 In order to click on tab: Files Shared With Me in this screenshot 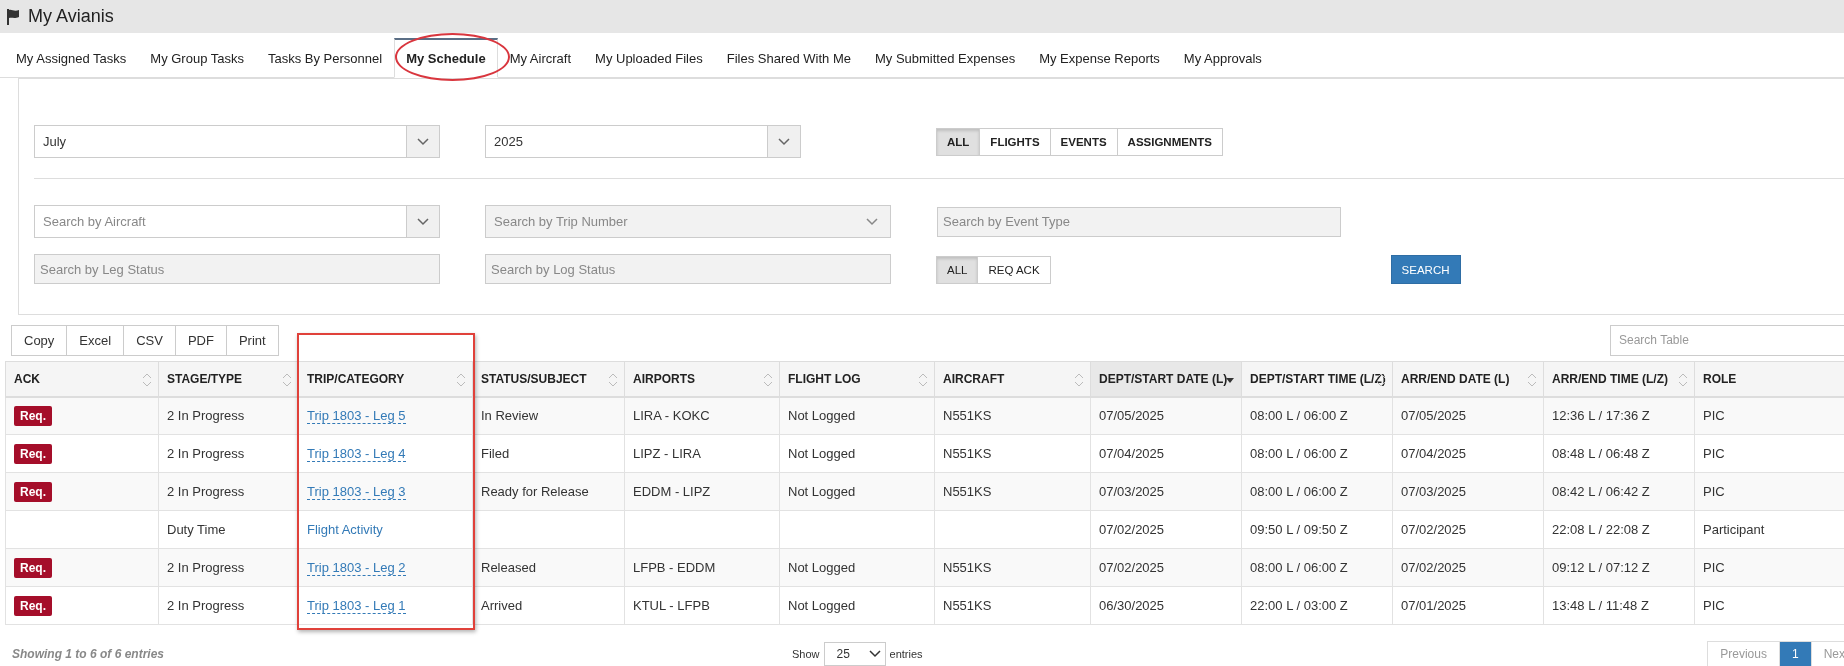, I will do `click(788, 58)`.